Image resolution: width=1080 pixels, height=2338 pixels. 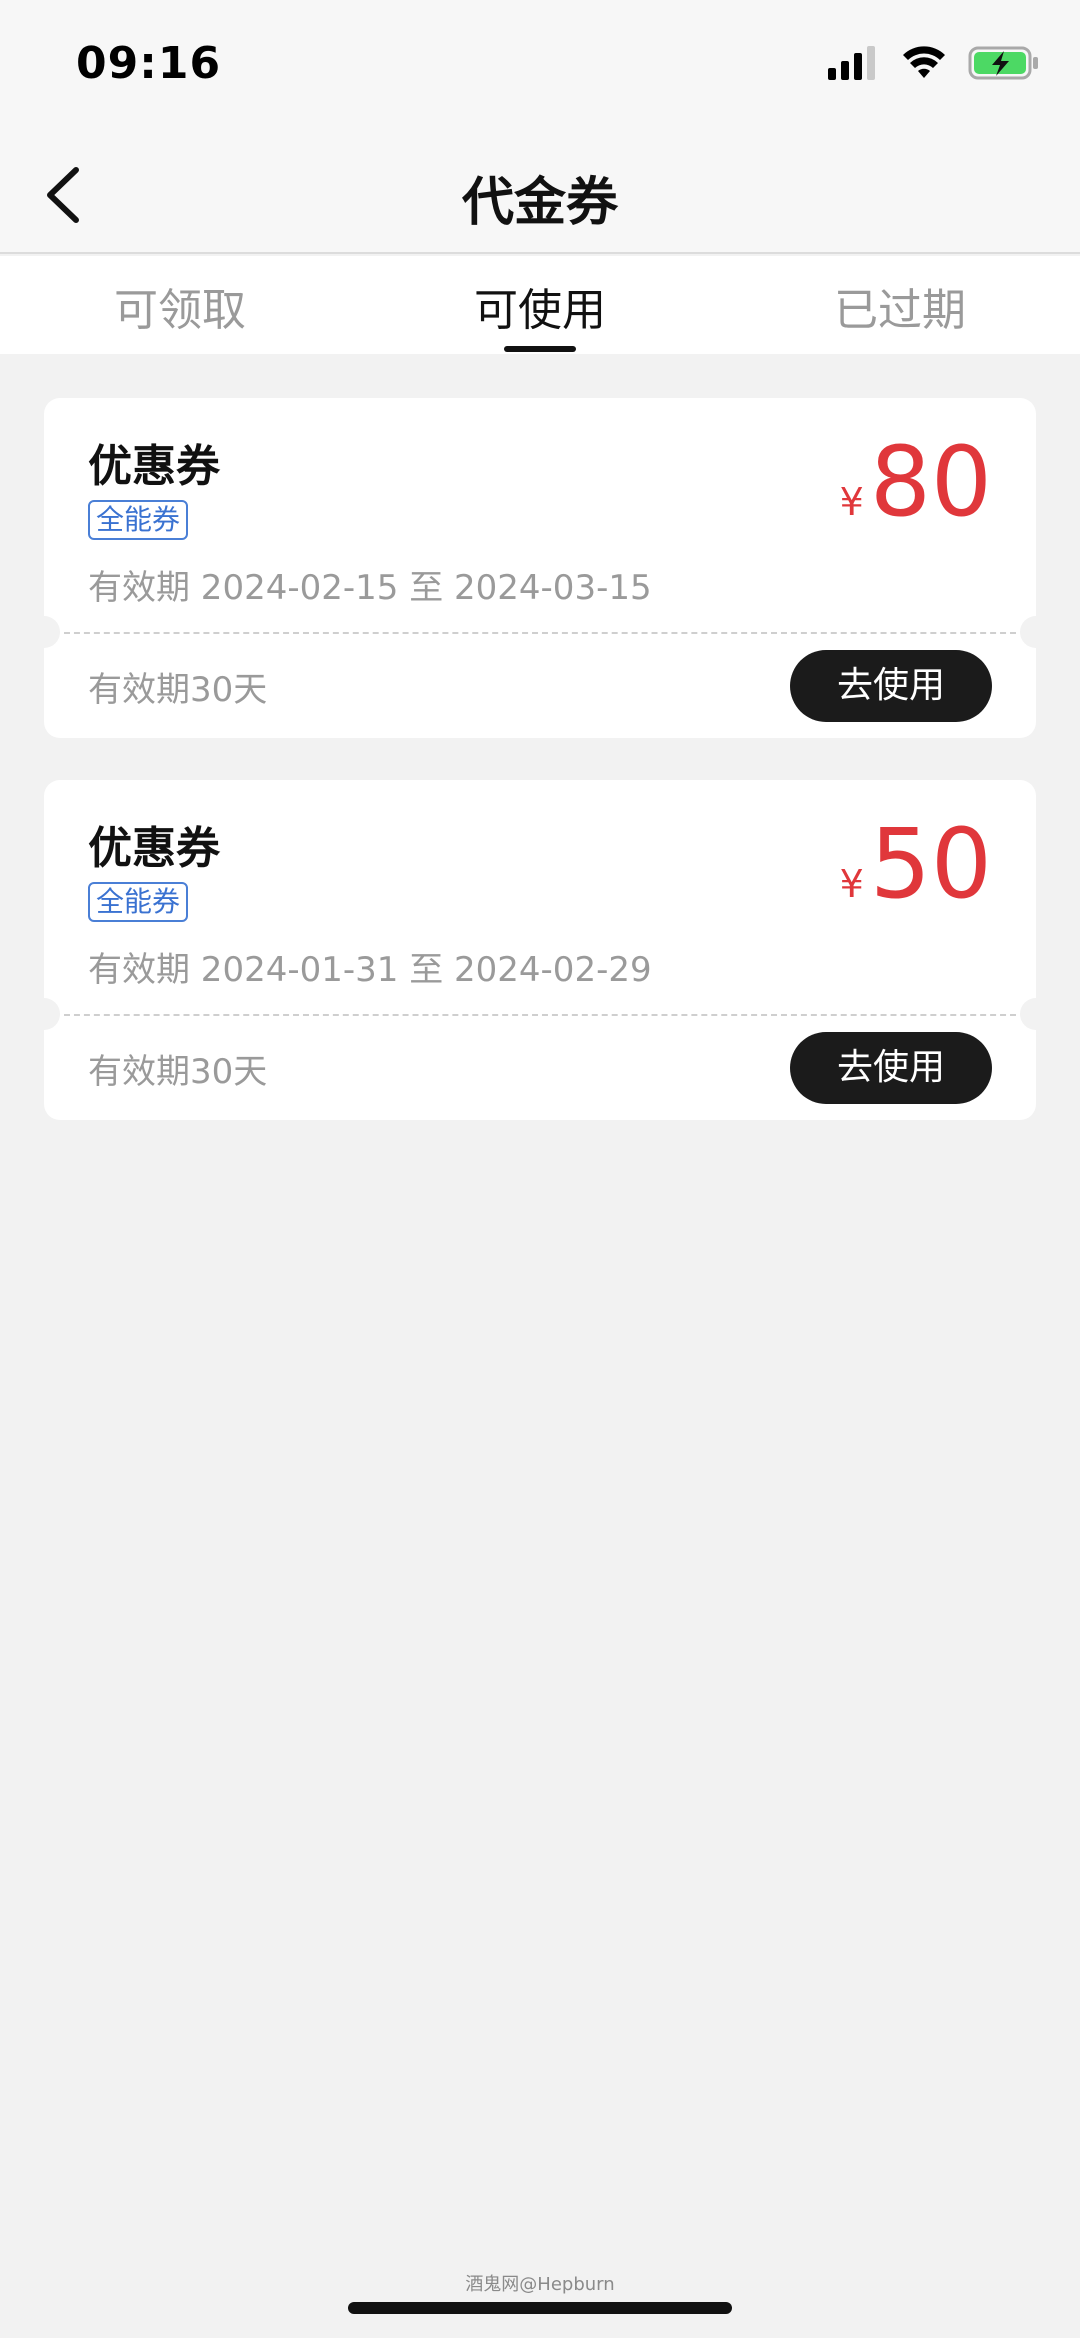 I want to click on tab-bar: 可领取 可使用 已过期, so click(x=540, y=305).